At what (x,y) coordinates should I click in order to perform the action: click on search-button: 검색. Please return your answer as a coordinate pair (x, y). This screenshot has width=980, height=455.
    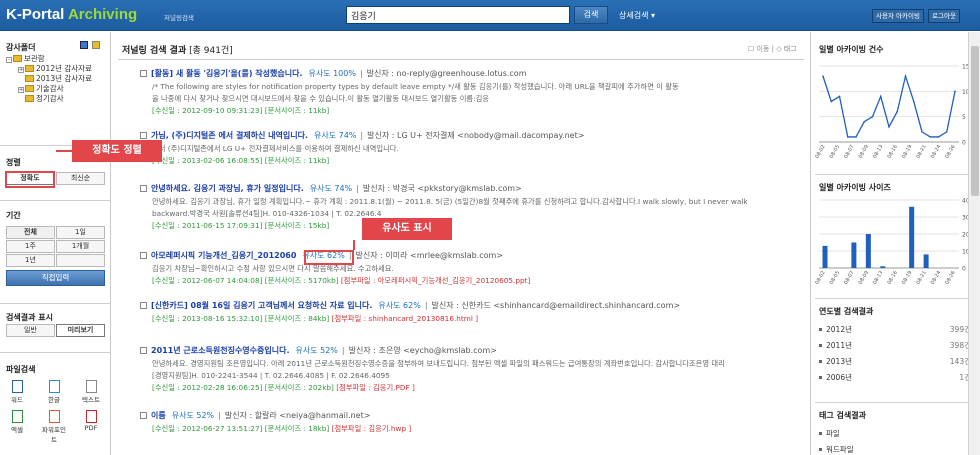
    Looking at the image, I should click on (591, 15).